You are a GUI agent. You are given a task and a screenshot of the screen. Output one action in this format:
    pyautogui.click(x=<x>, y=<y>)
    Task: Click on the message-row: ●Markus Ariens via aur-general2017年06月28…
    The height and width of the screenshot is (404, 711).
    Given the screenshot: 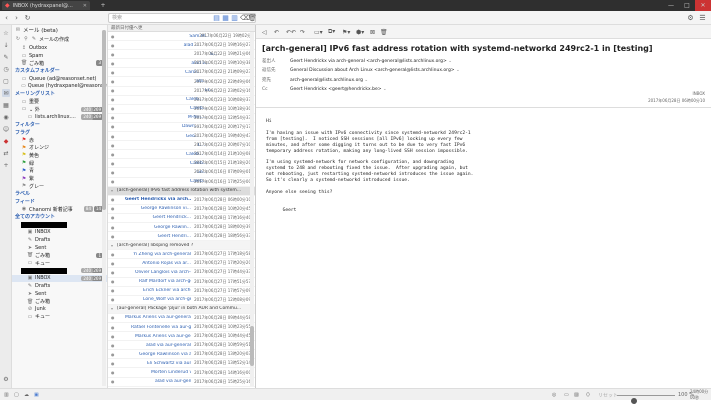 What is the action you would take?
    pyautogui.click(x=181, y=336)
    